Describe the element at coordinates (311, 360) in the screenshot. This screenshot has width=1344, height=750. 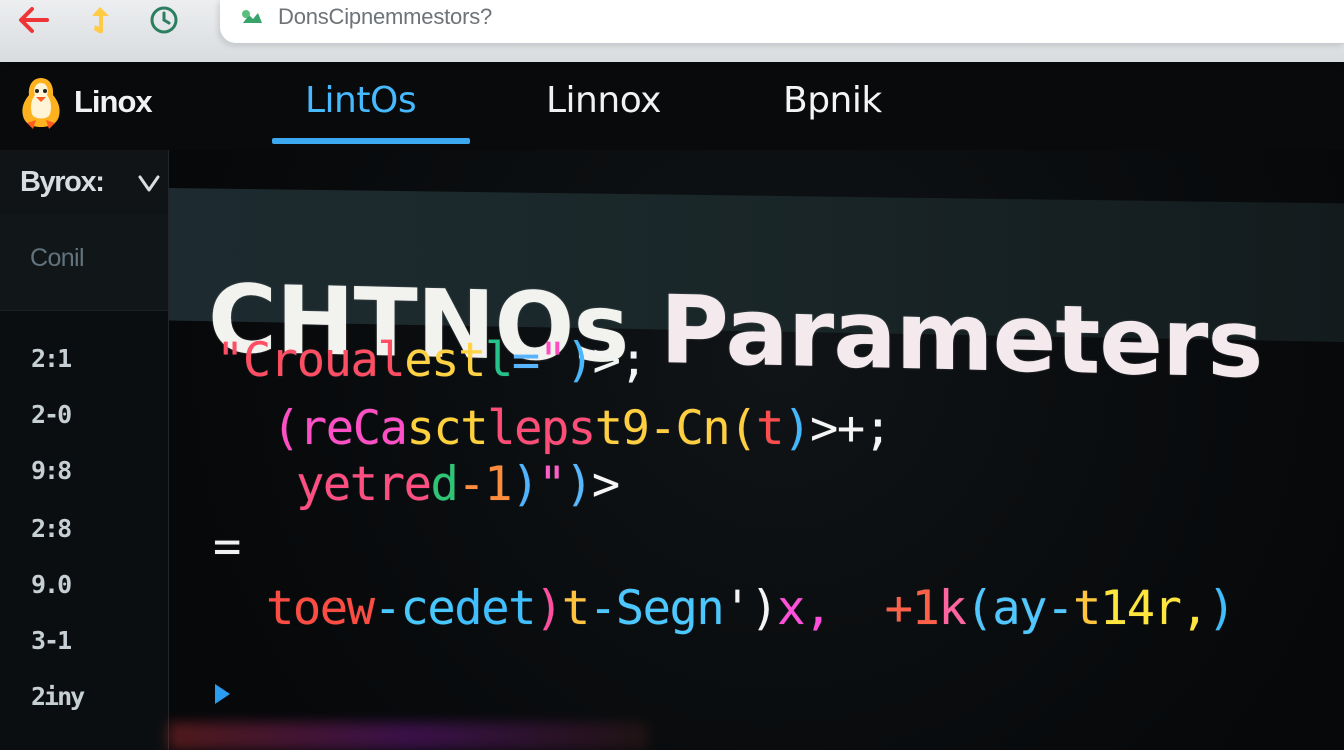
I see `code-token: "Croual` at that location.